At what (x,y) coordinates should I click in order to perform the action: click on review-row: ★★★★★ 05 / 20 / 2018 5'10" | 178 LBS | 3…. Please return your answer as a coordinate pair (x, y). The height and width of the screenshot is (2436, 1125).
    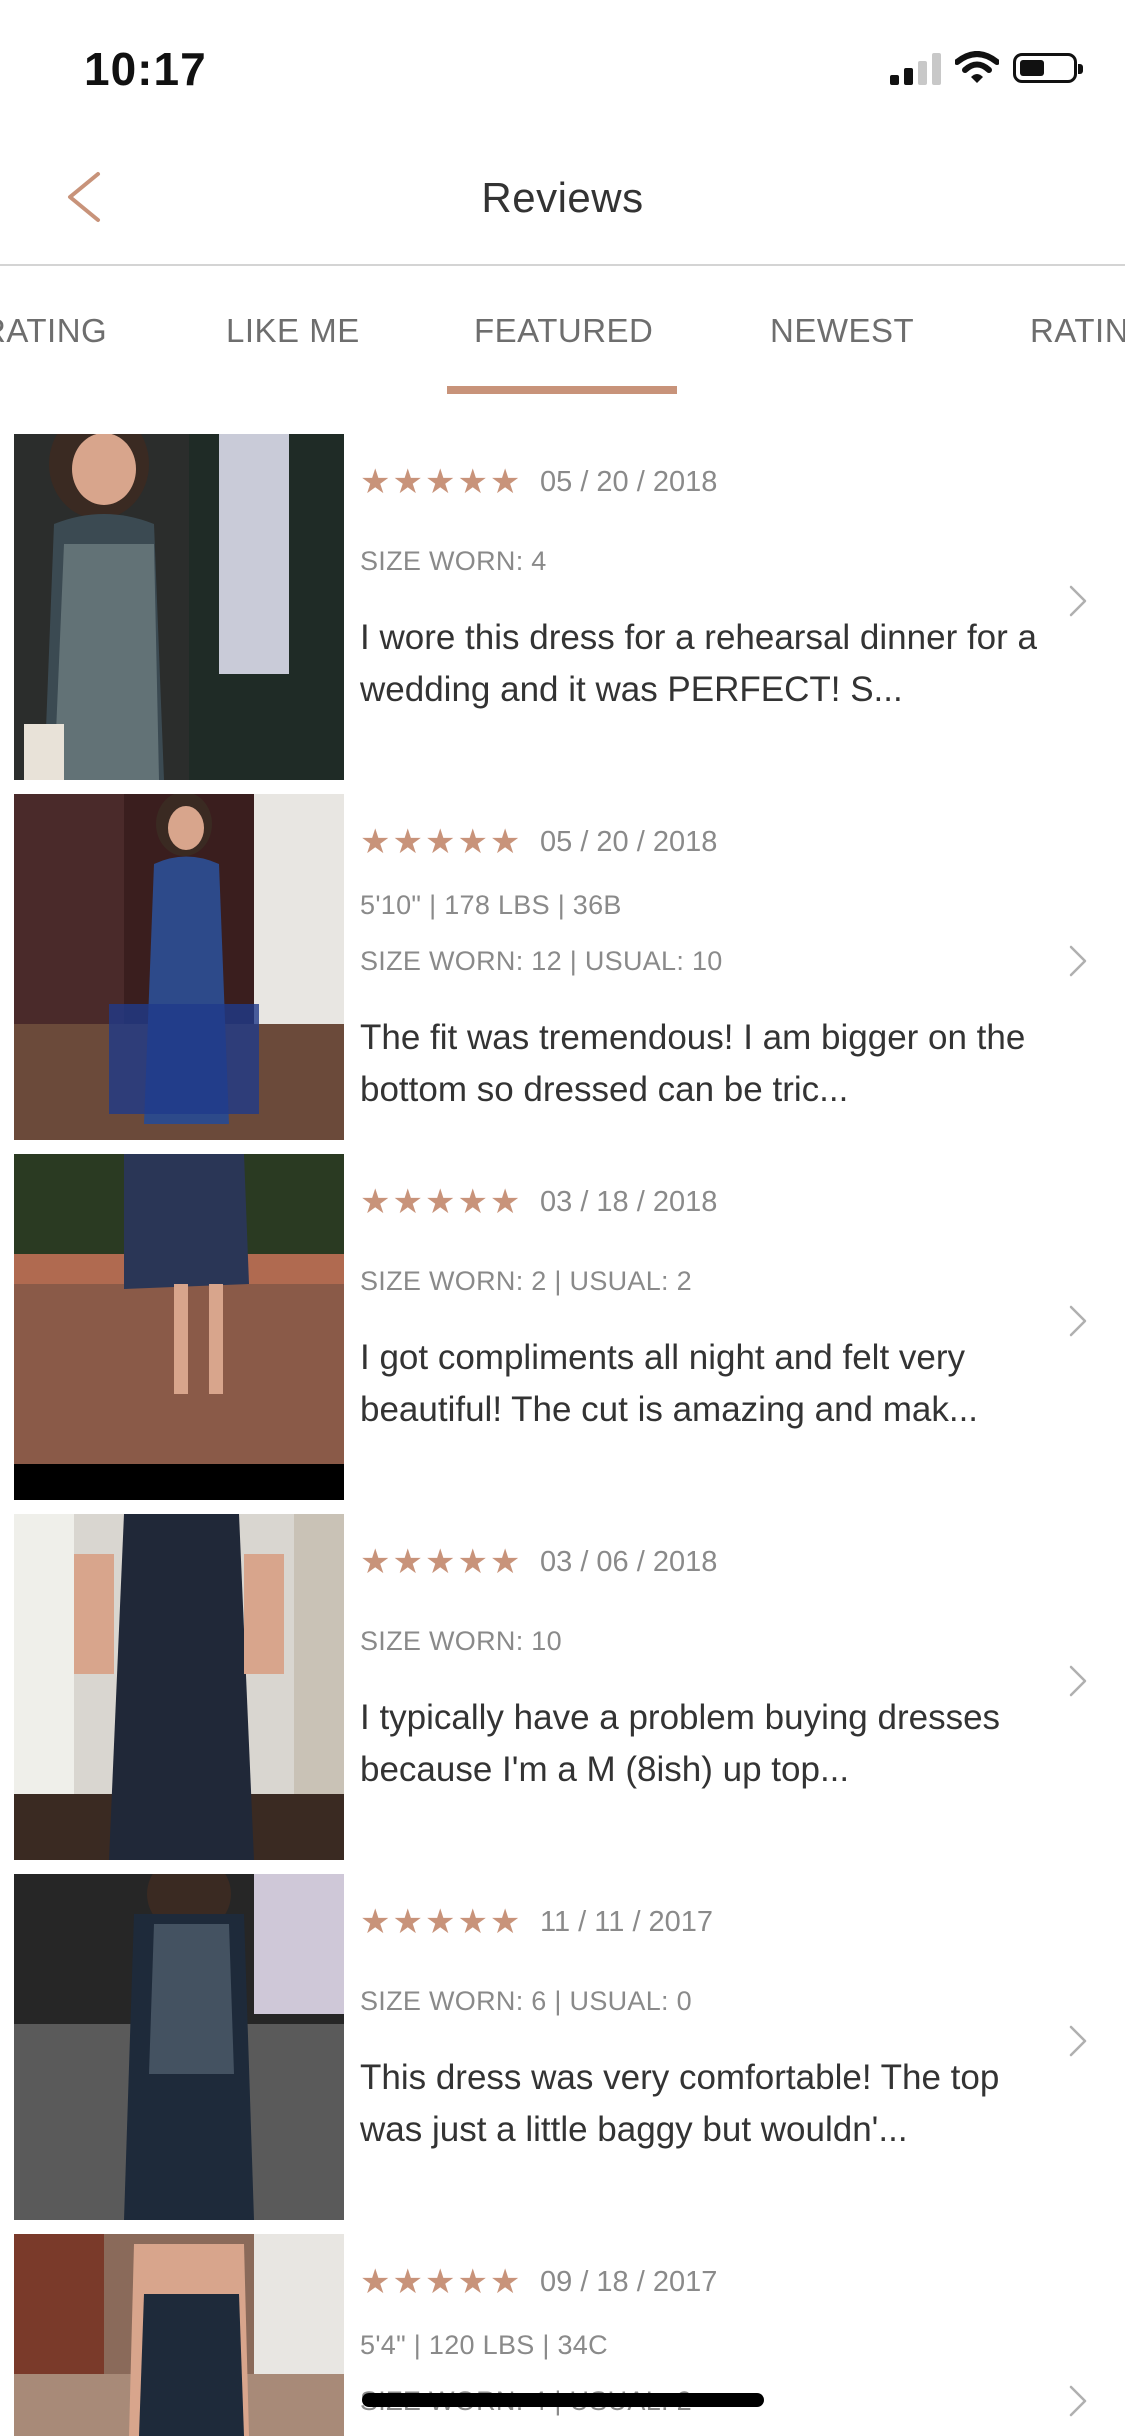
    Looking at the image, I should click on (562, 967).